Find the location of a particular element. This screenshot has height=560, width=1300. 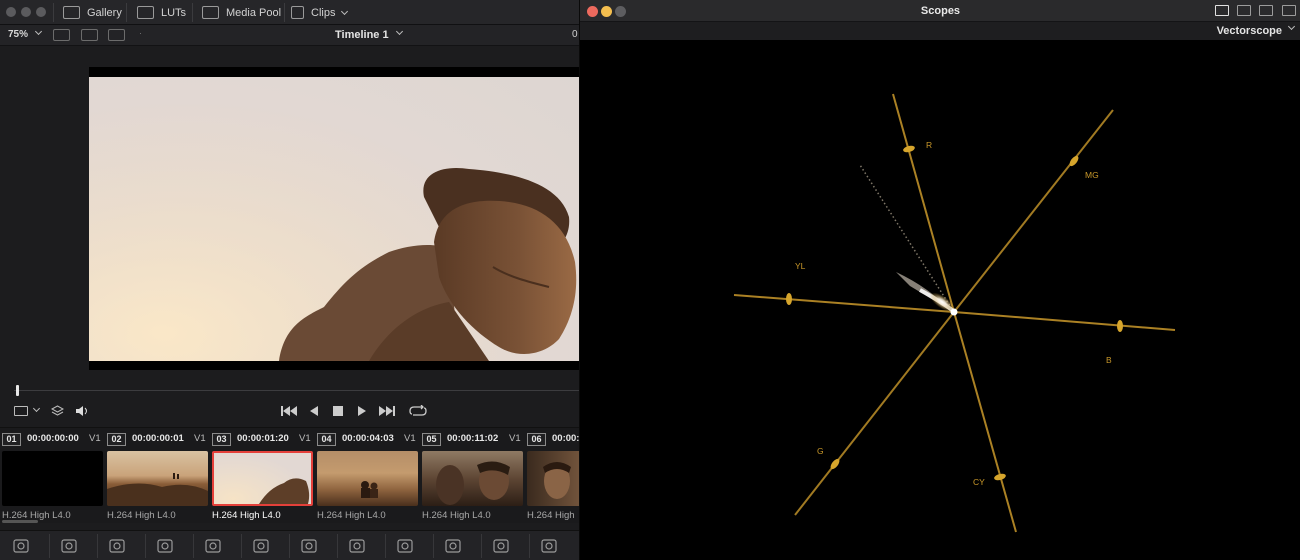

axis-g is located at coordinates (874, 413).